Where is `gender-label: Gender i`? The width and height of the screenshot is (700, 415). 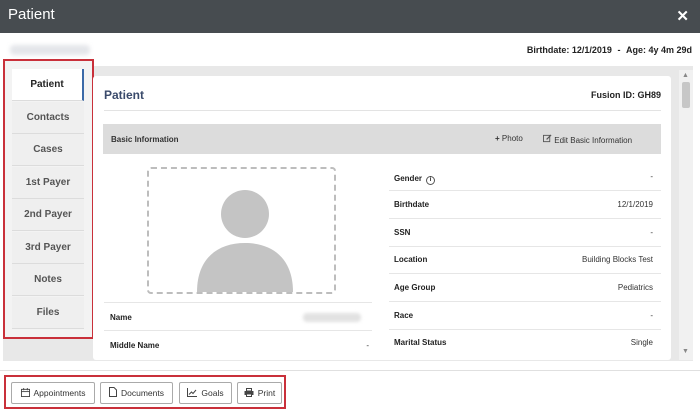
gender-label: Gender i is located at coordinates (415, 179).